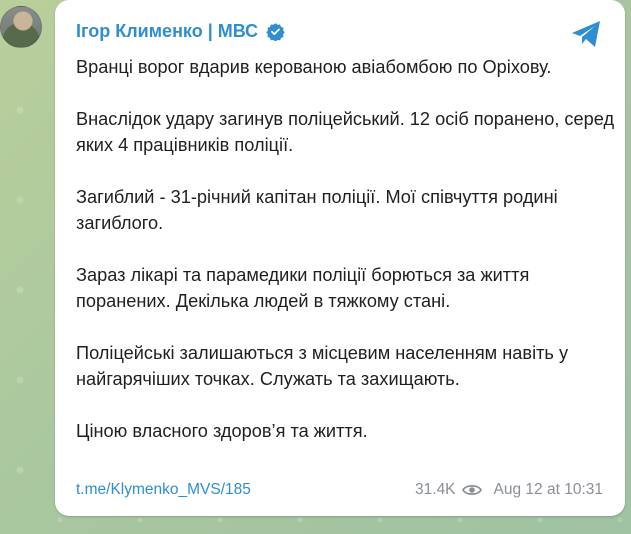 Image resolution: width=631 pixels, height=534 pixels. What do you see at coordinates (167, 31) in the screenshot?
I see `author-name: Ігор Клименко | МВС` at bounding box center [167, 31].